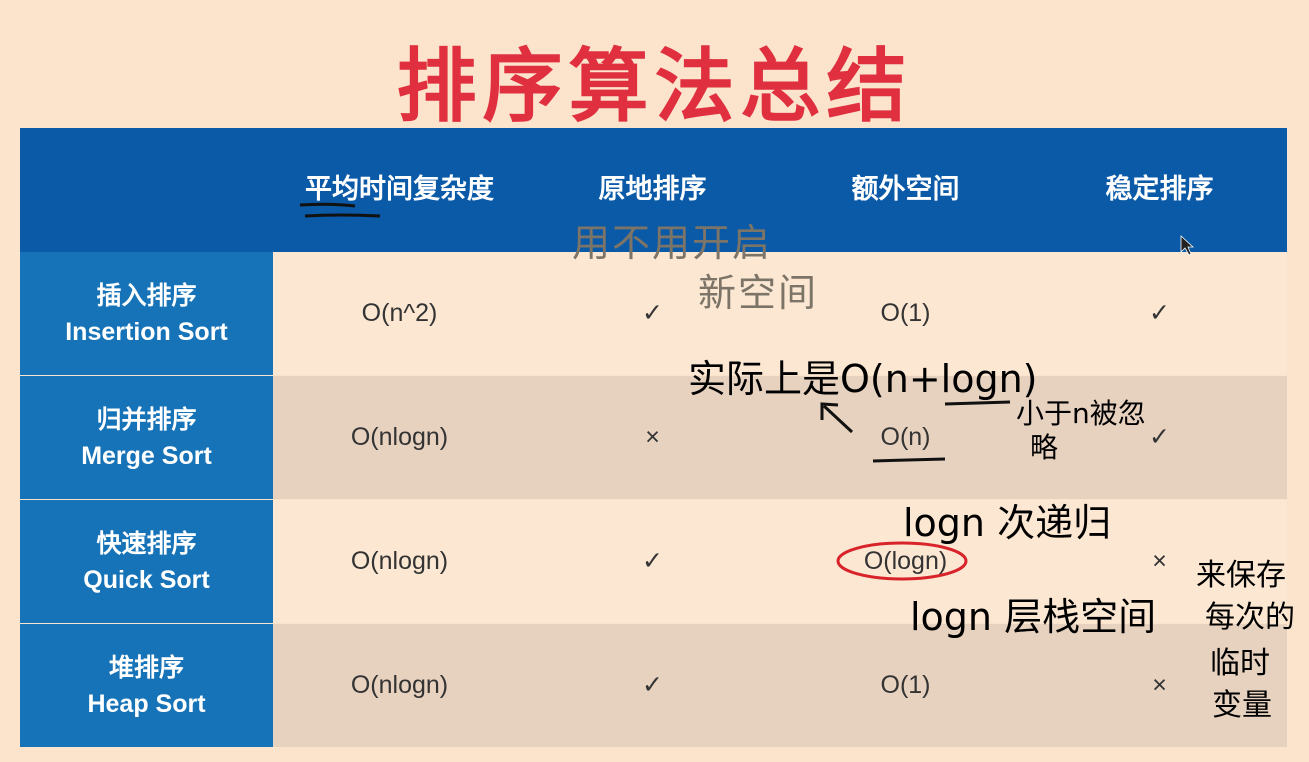 Image resolution: width=1309 pixels, height=762 pixels. I want to click on arrow-icon, so click(838, 419).